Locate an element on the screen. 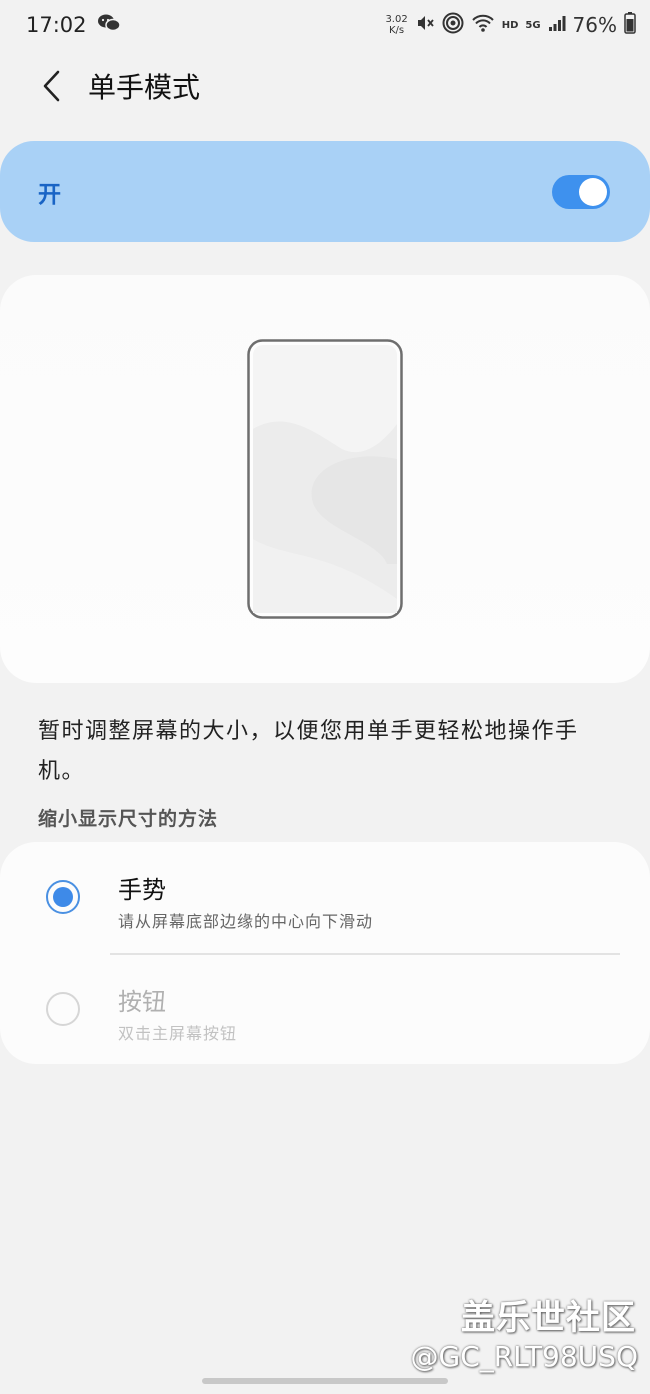  feature-description: 暂时调整屏幕的大小，以便您用单手更轻松地操作手机。 is located at coordinates (308, 751).